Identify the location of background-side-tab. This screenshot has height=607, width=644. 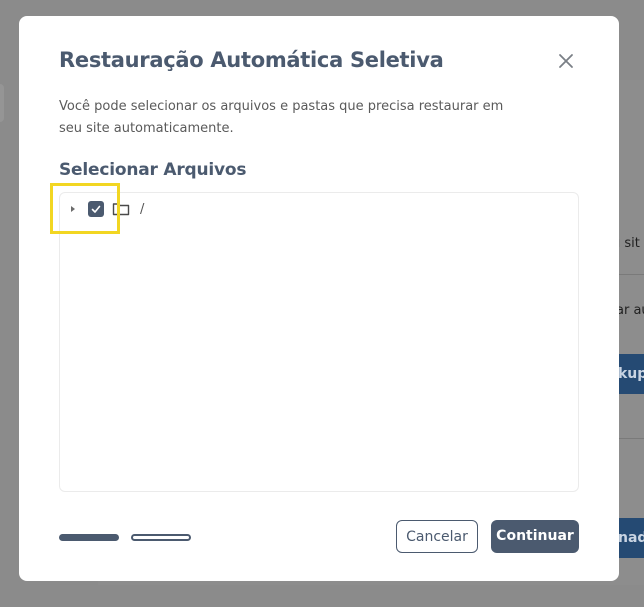
(2, 103).